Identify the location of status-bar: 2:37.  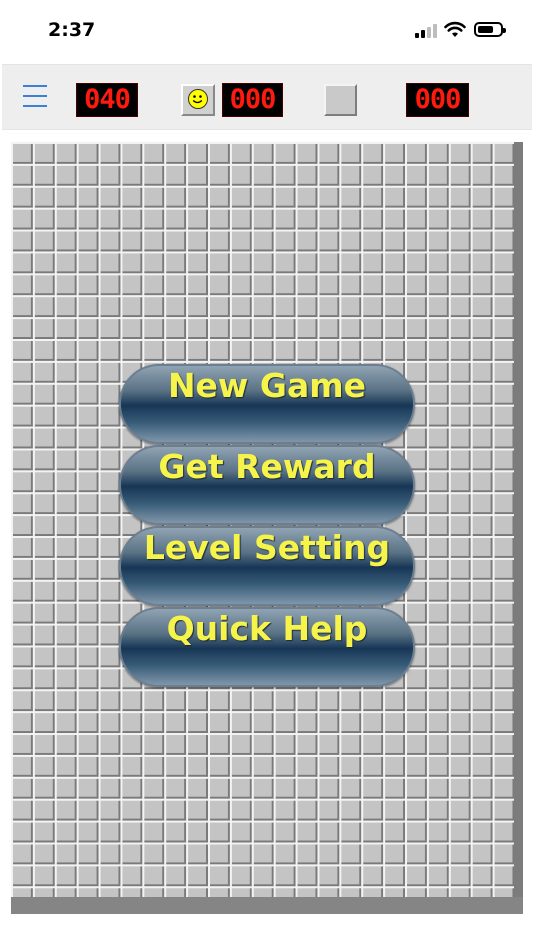
(267, 31).